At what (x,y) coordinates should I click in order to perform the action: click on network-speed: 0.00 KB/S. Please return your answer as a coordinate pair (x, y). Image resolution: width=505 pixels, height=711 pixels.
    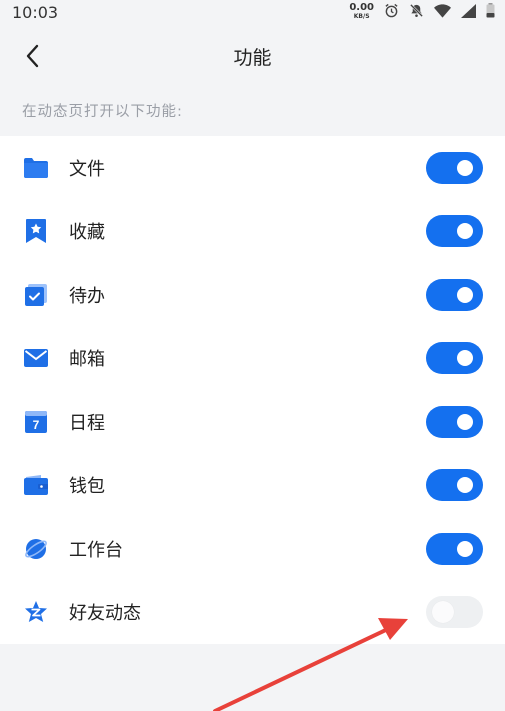
    Looking at the image, I should click on (361, 11).